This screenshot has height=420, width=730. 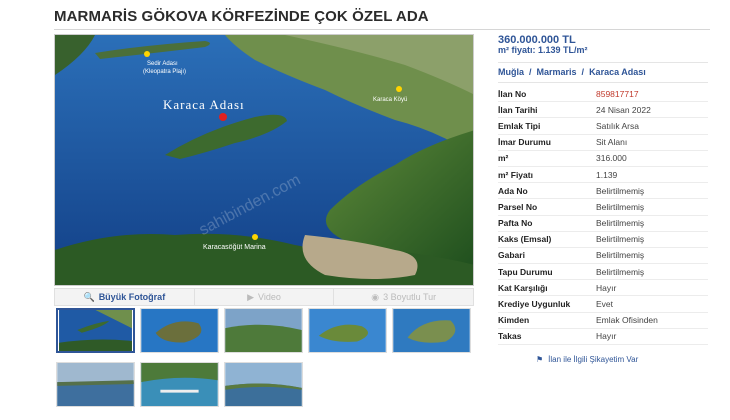 What do you see at coordinates (525, 239) in the screenshot?
I see `detail-key: Kaks (Emsal)` at bounding box center [525, 239].